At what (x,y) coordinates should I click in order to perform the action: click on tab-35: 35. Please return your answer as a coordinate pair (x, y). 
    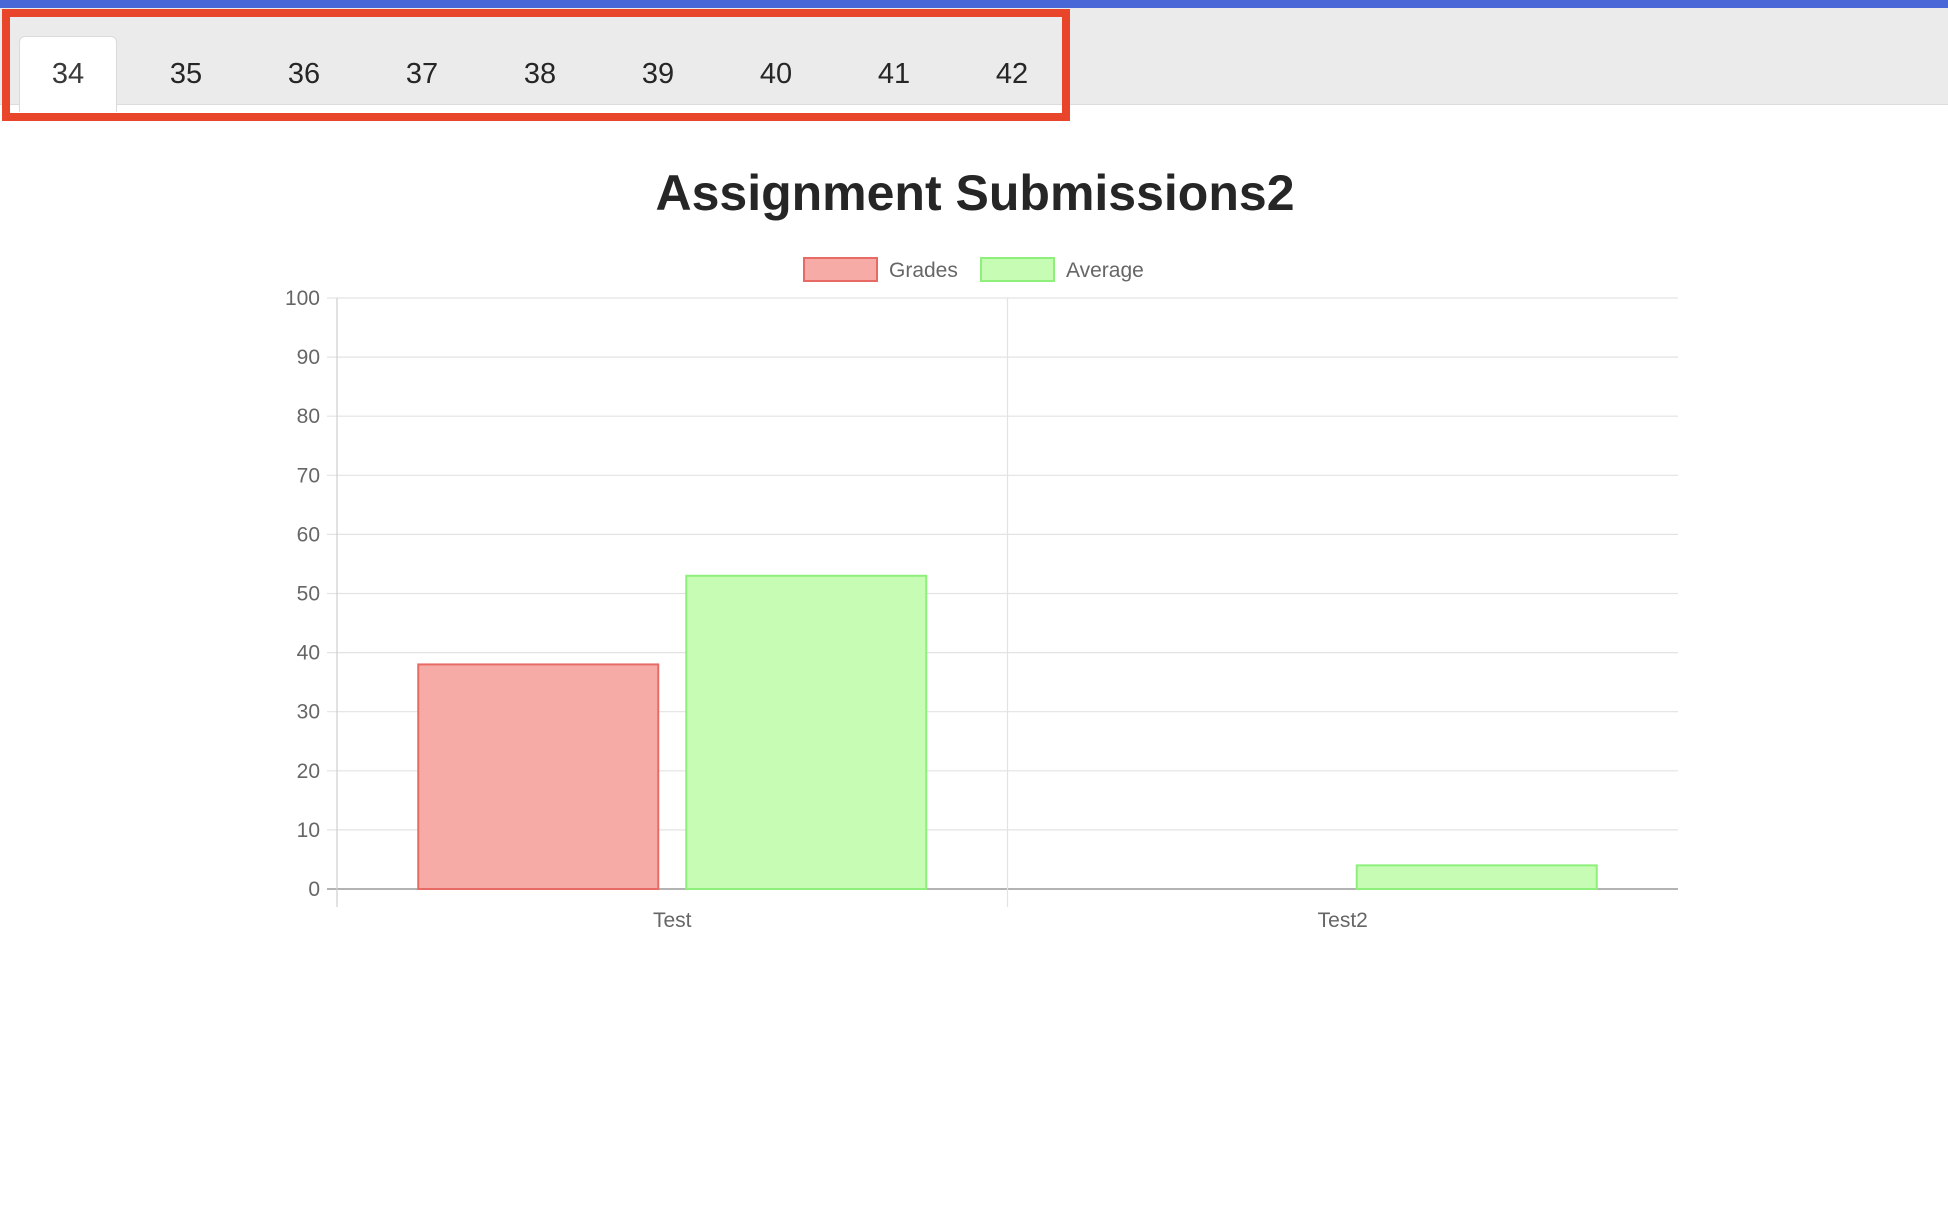
    Looking at the image, I should click on (186, 74).